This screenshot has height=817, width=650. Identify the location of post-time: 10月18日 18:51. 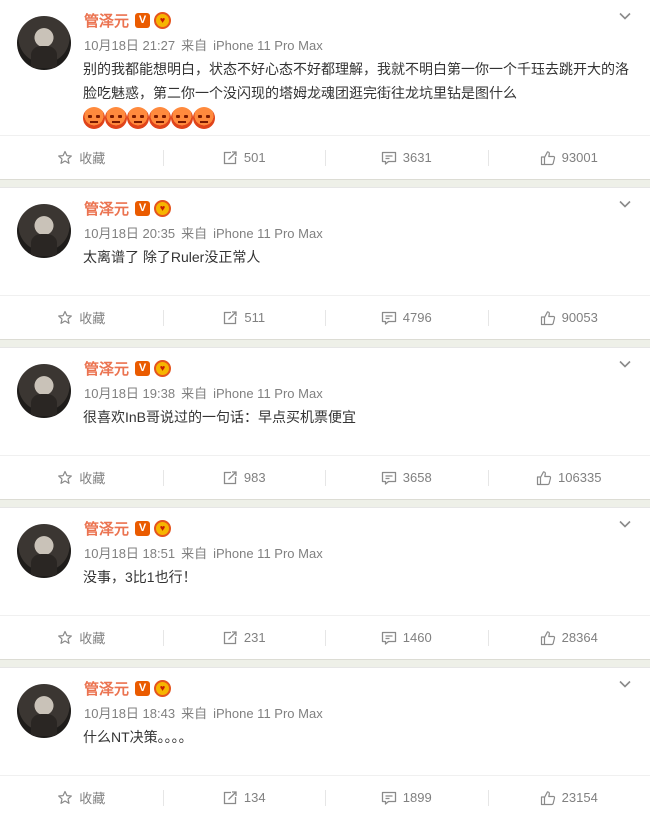
(129, 553).